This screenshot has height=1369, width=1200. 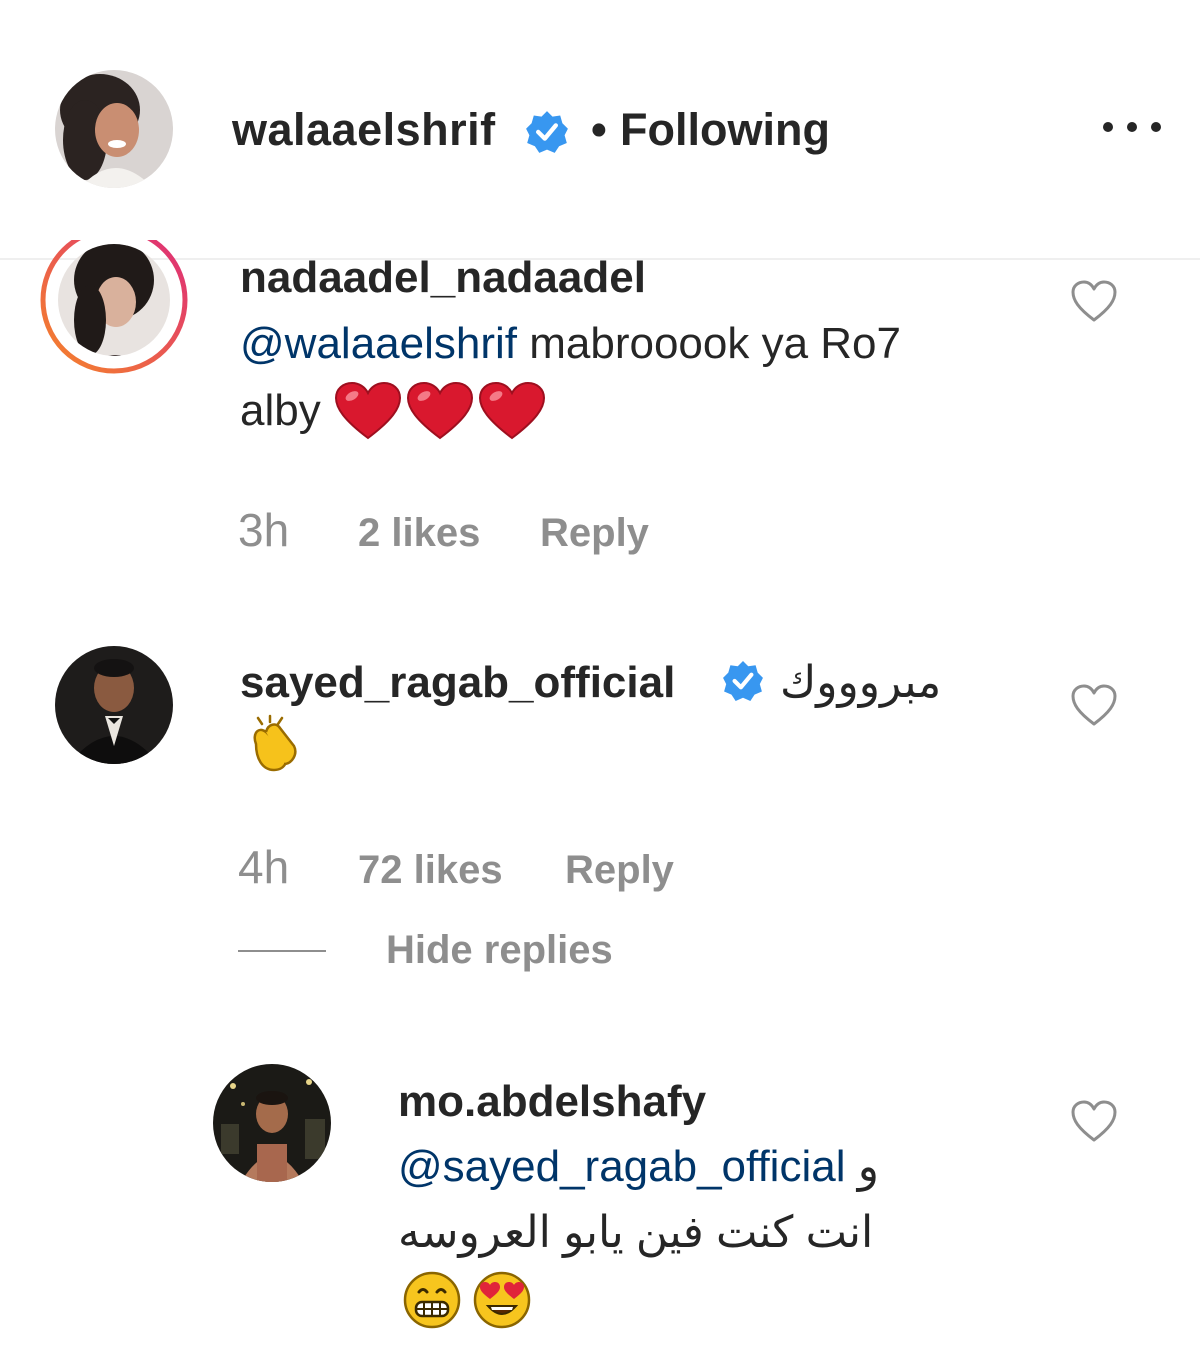 I want to click on comment-mention: @walaaelshrif, so click(x=378, y=343).